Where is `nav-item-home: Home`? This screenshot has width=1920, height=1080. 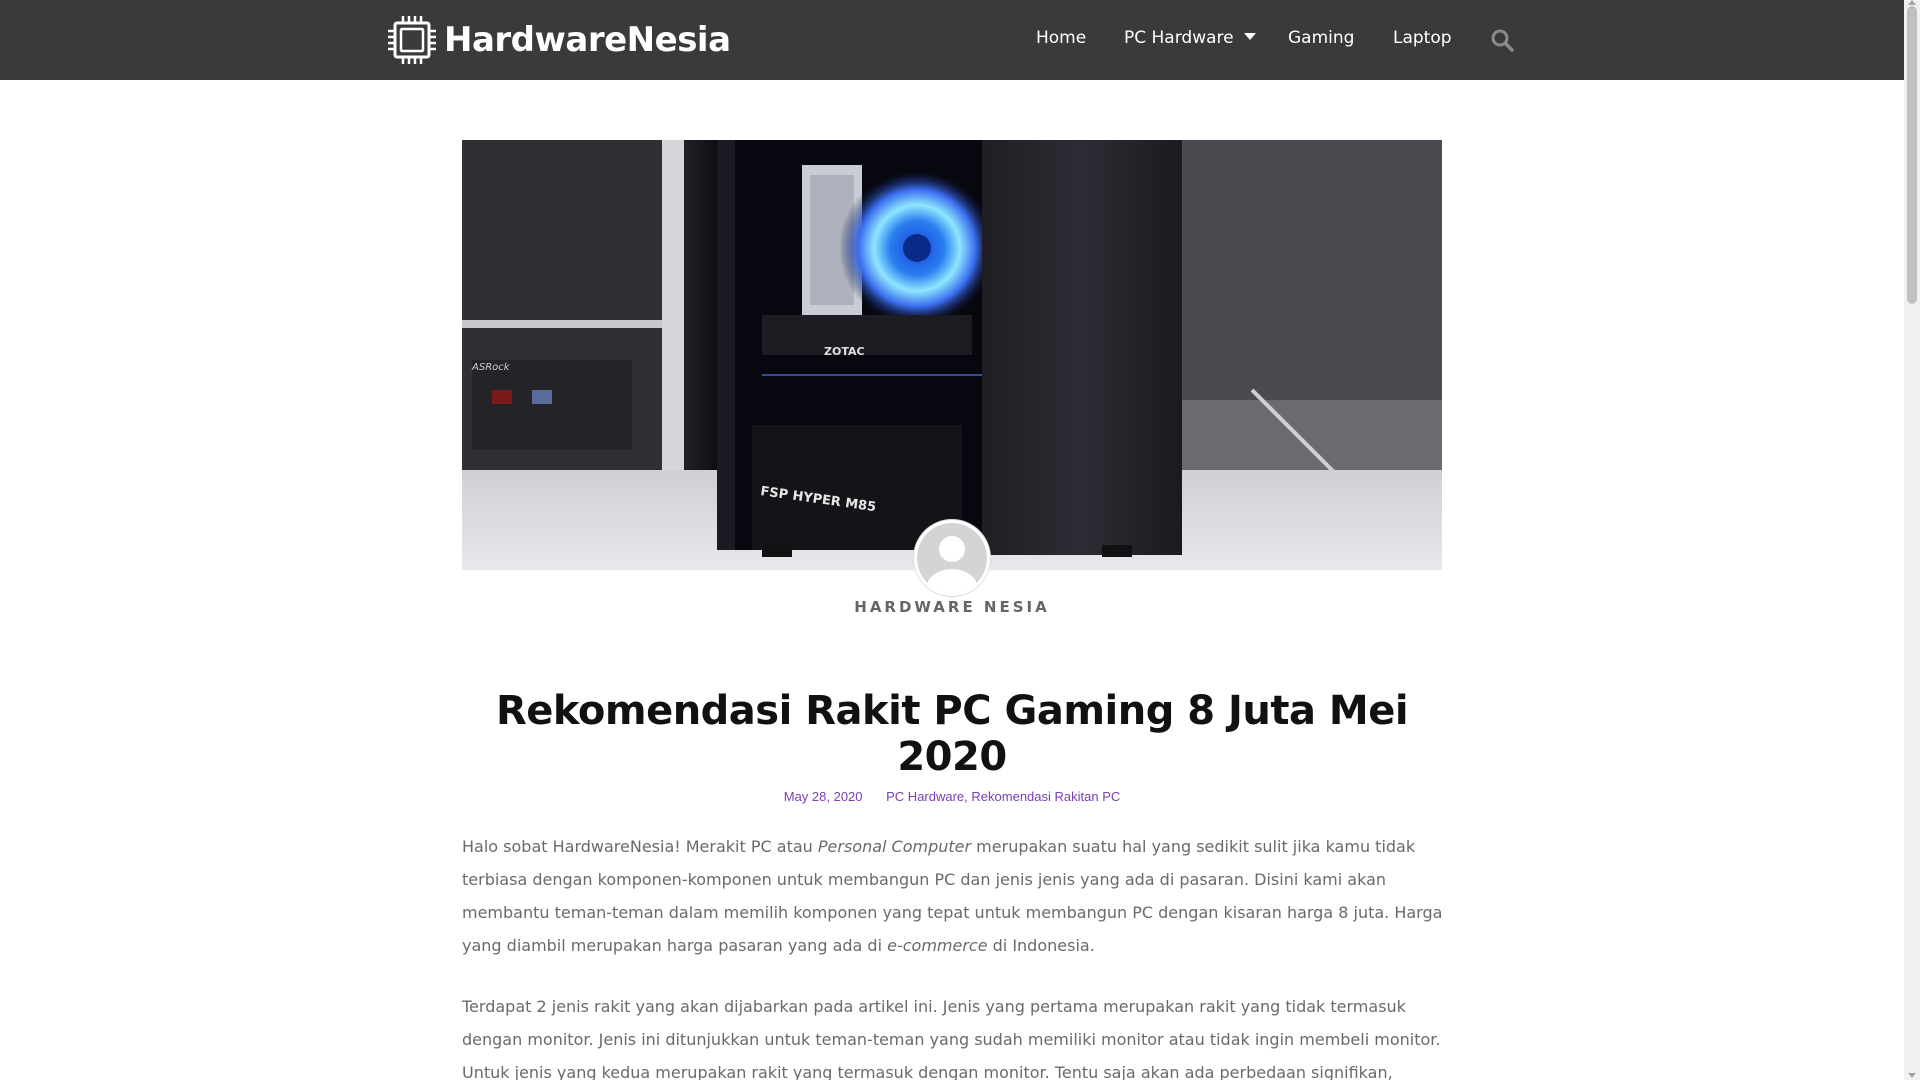
nav-item-home: Home is located at coordinates (1061, 38).